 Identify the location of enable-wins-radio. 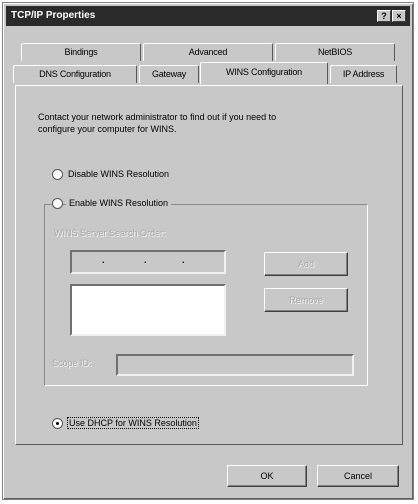
(57, 203).